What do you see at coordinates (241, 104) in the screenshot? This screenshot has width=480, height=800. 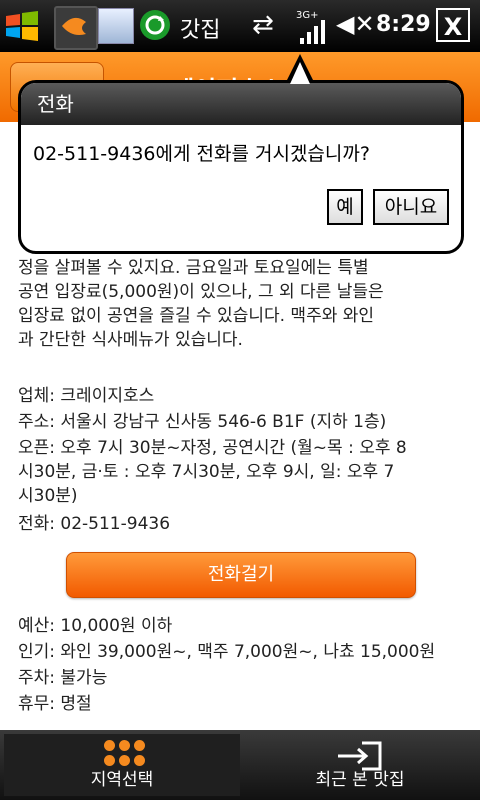 I see `dialog-title: 전화` at bounding box center [241, 104].